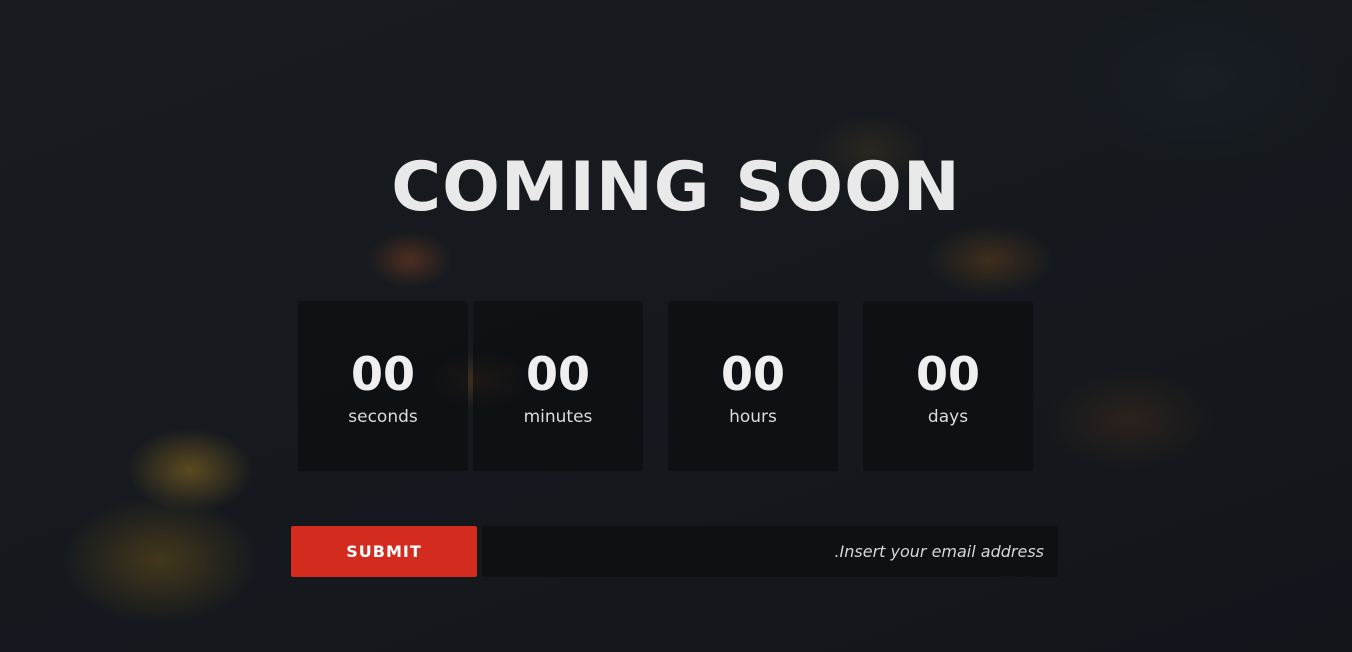 This screenshot has width=1352, height=652. What do you see at coordinates (384, 551) in the screenshot?
I see `submit-button: SUBMIT` at bounding box center [384, 551].